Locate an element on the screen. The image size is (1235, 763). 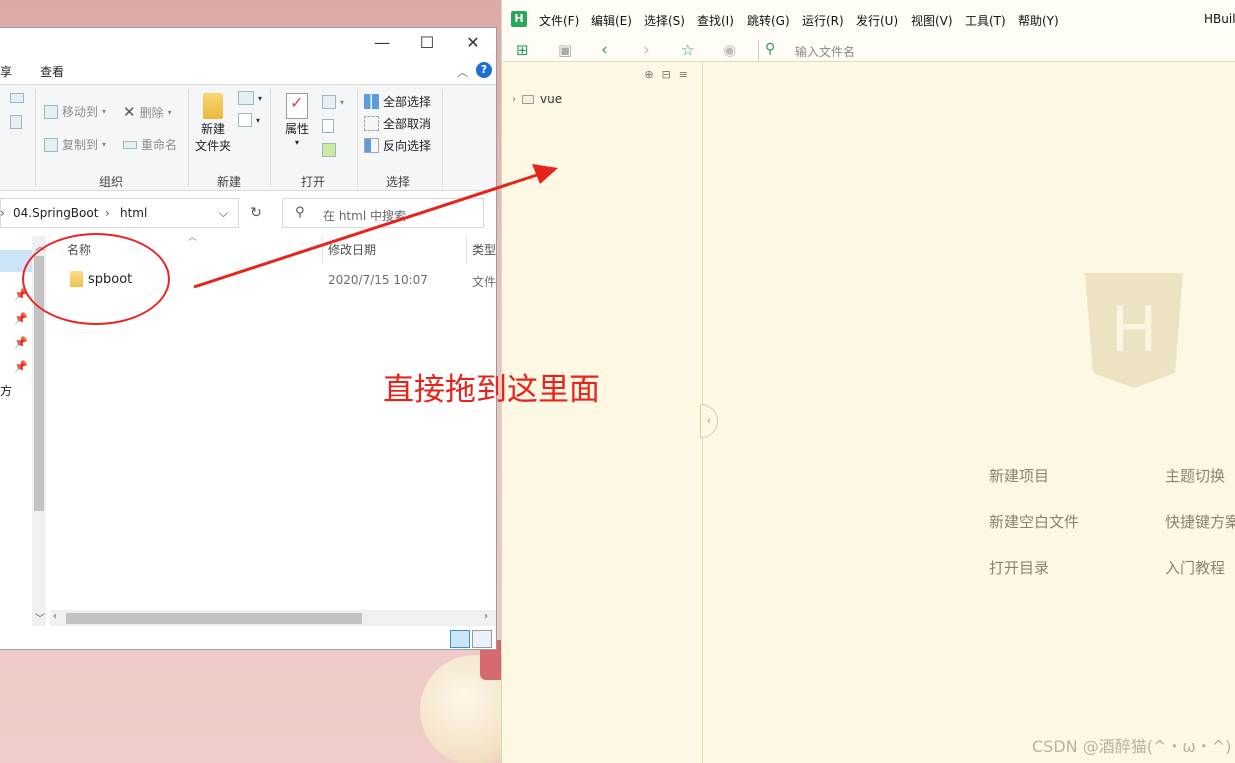
menu-run: 运行(R) is located at coordinates (823, 20).